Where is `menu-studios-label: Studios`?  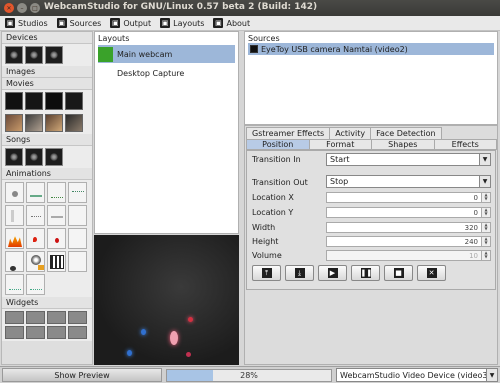 menu-studios-label: Studios is located at coordinates (33, 23).